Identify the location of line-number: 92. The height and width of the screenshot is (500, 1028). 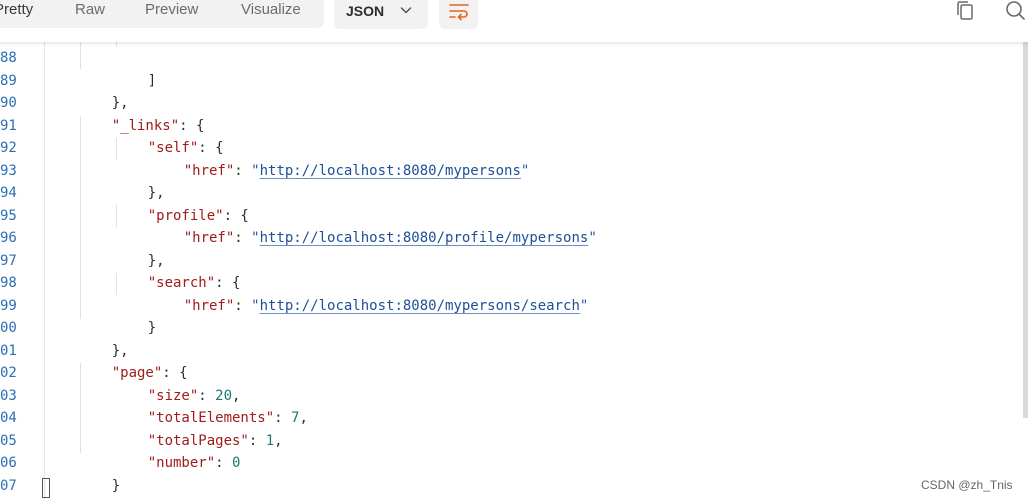
(8, 148).